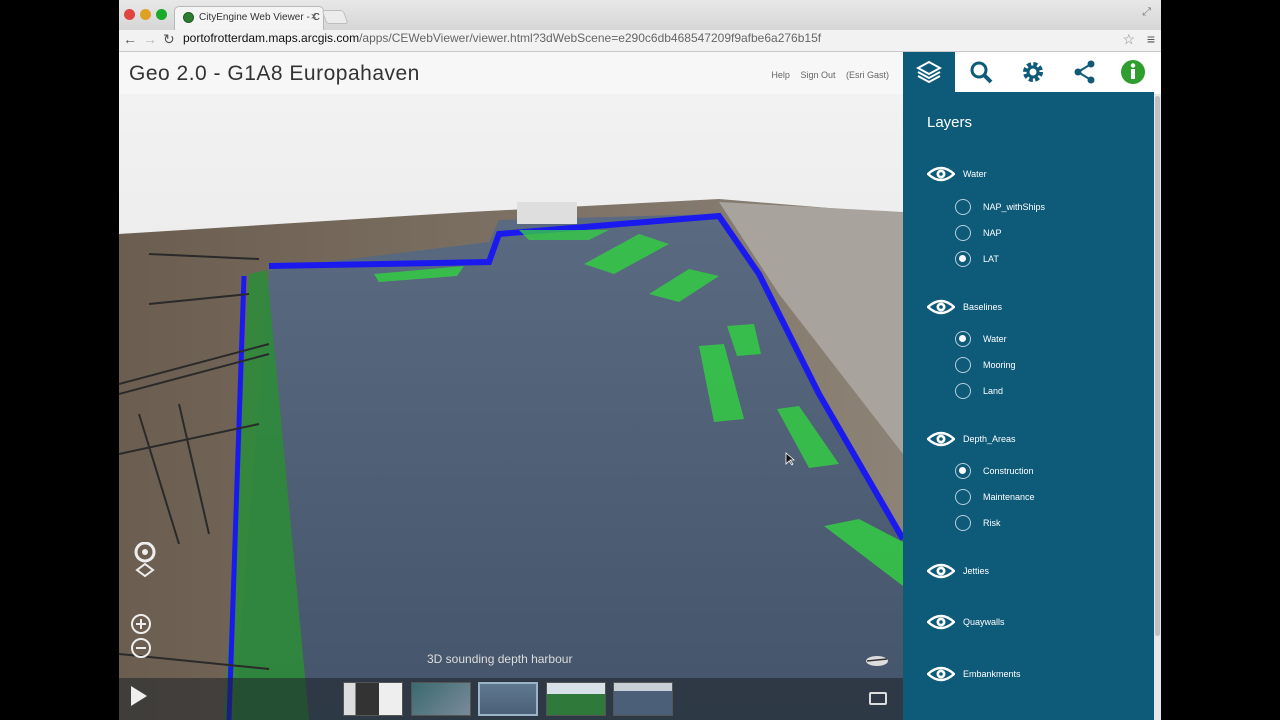 The height and width of the screenshot is (720, 1280). What do you see at coordinates (640, 15) in the screenshot?
I see `browser-titlebar: CityEngine Web Viewer - C × ⤢` at bounding box center [640, 15].